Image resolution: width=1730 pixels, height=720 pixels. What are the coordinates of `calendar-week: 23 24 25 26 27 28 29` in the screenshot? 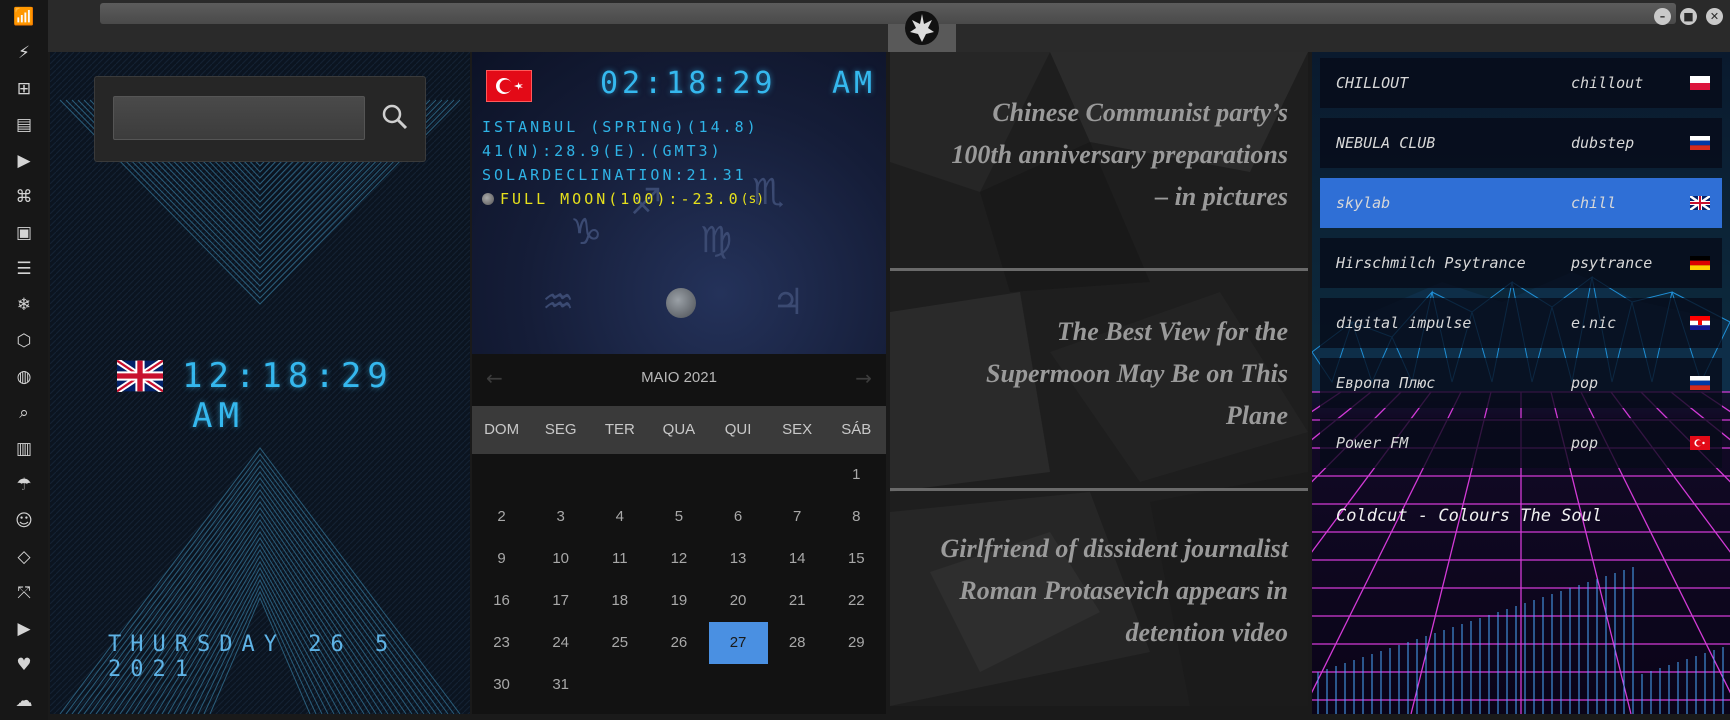 It's located at (679, 643).